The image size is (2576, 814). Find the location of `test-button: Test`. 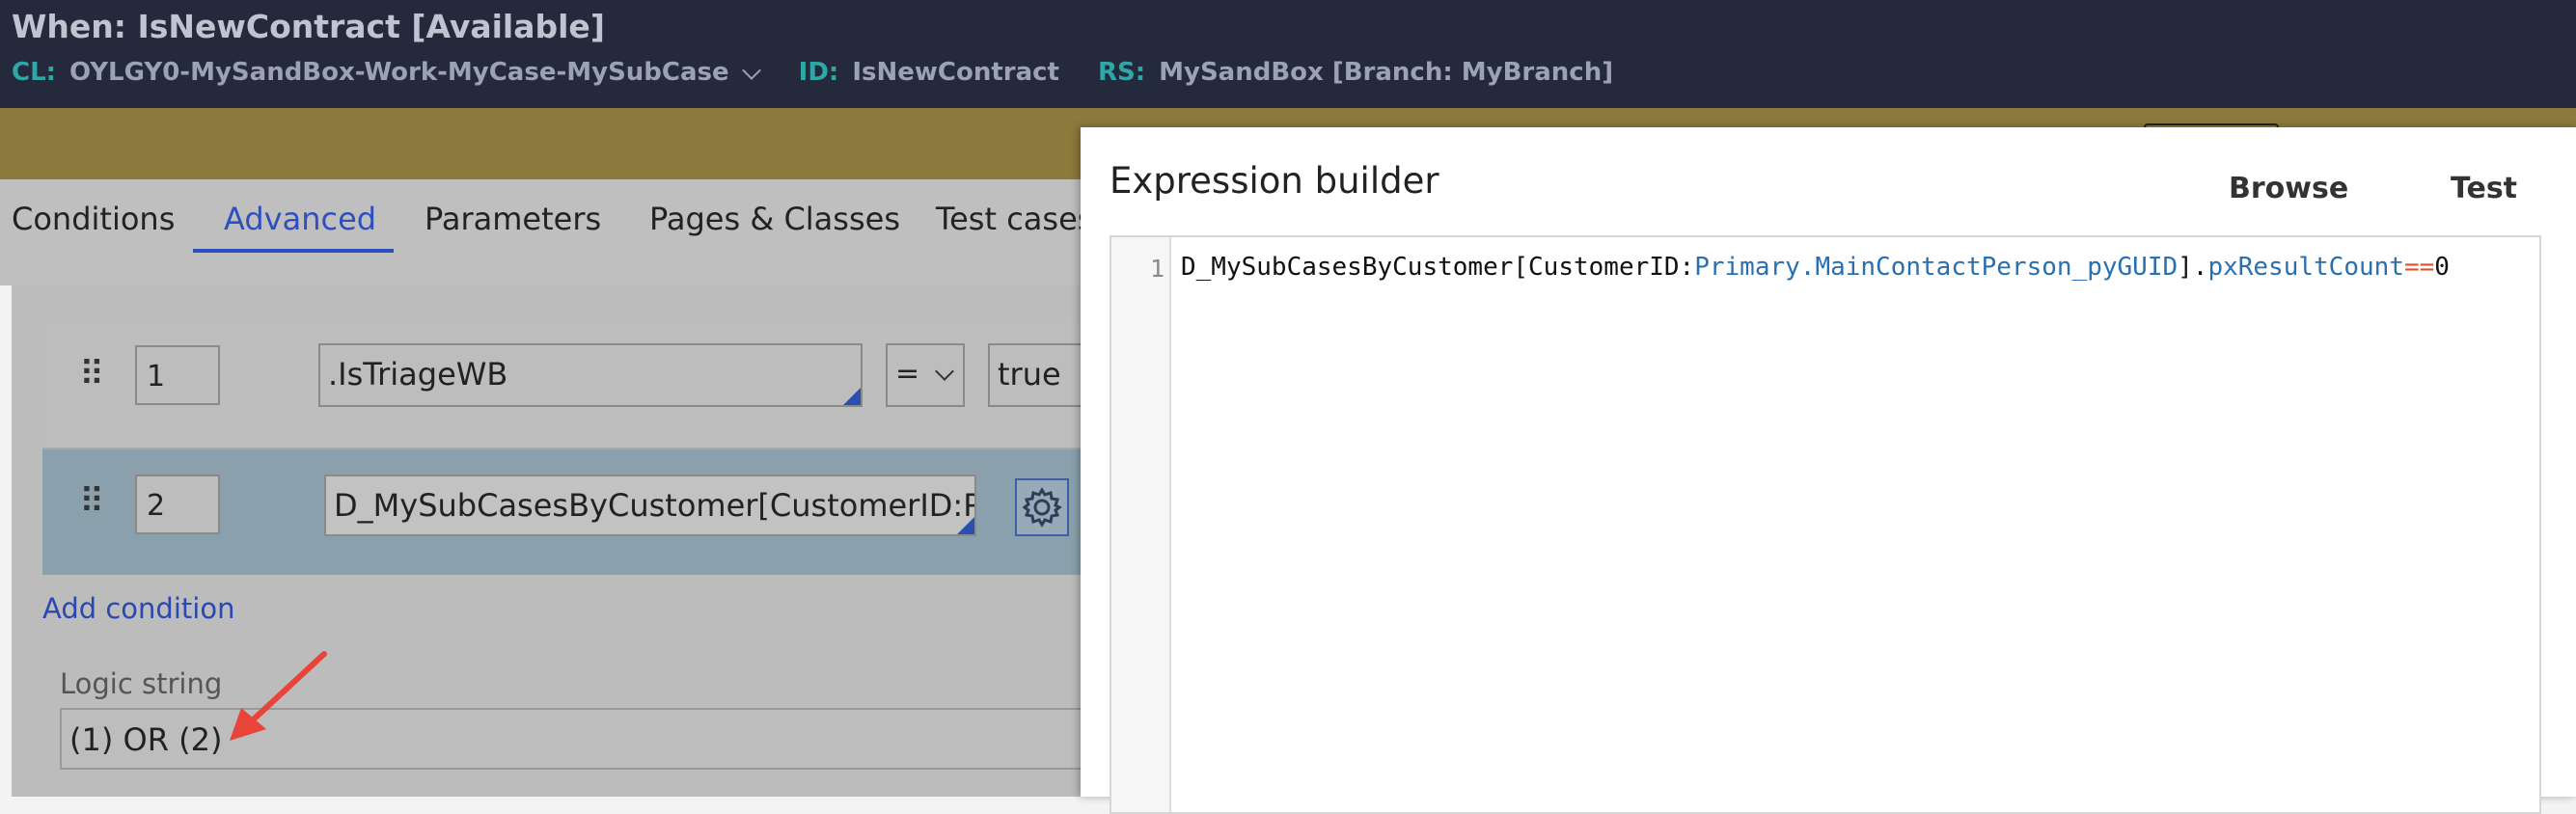

test-button: Test is located at coordinates (2484, 189).